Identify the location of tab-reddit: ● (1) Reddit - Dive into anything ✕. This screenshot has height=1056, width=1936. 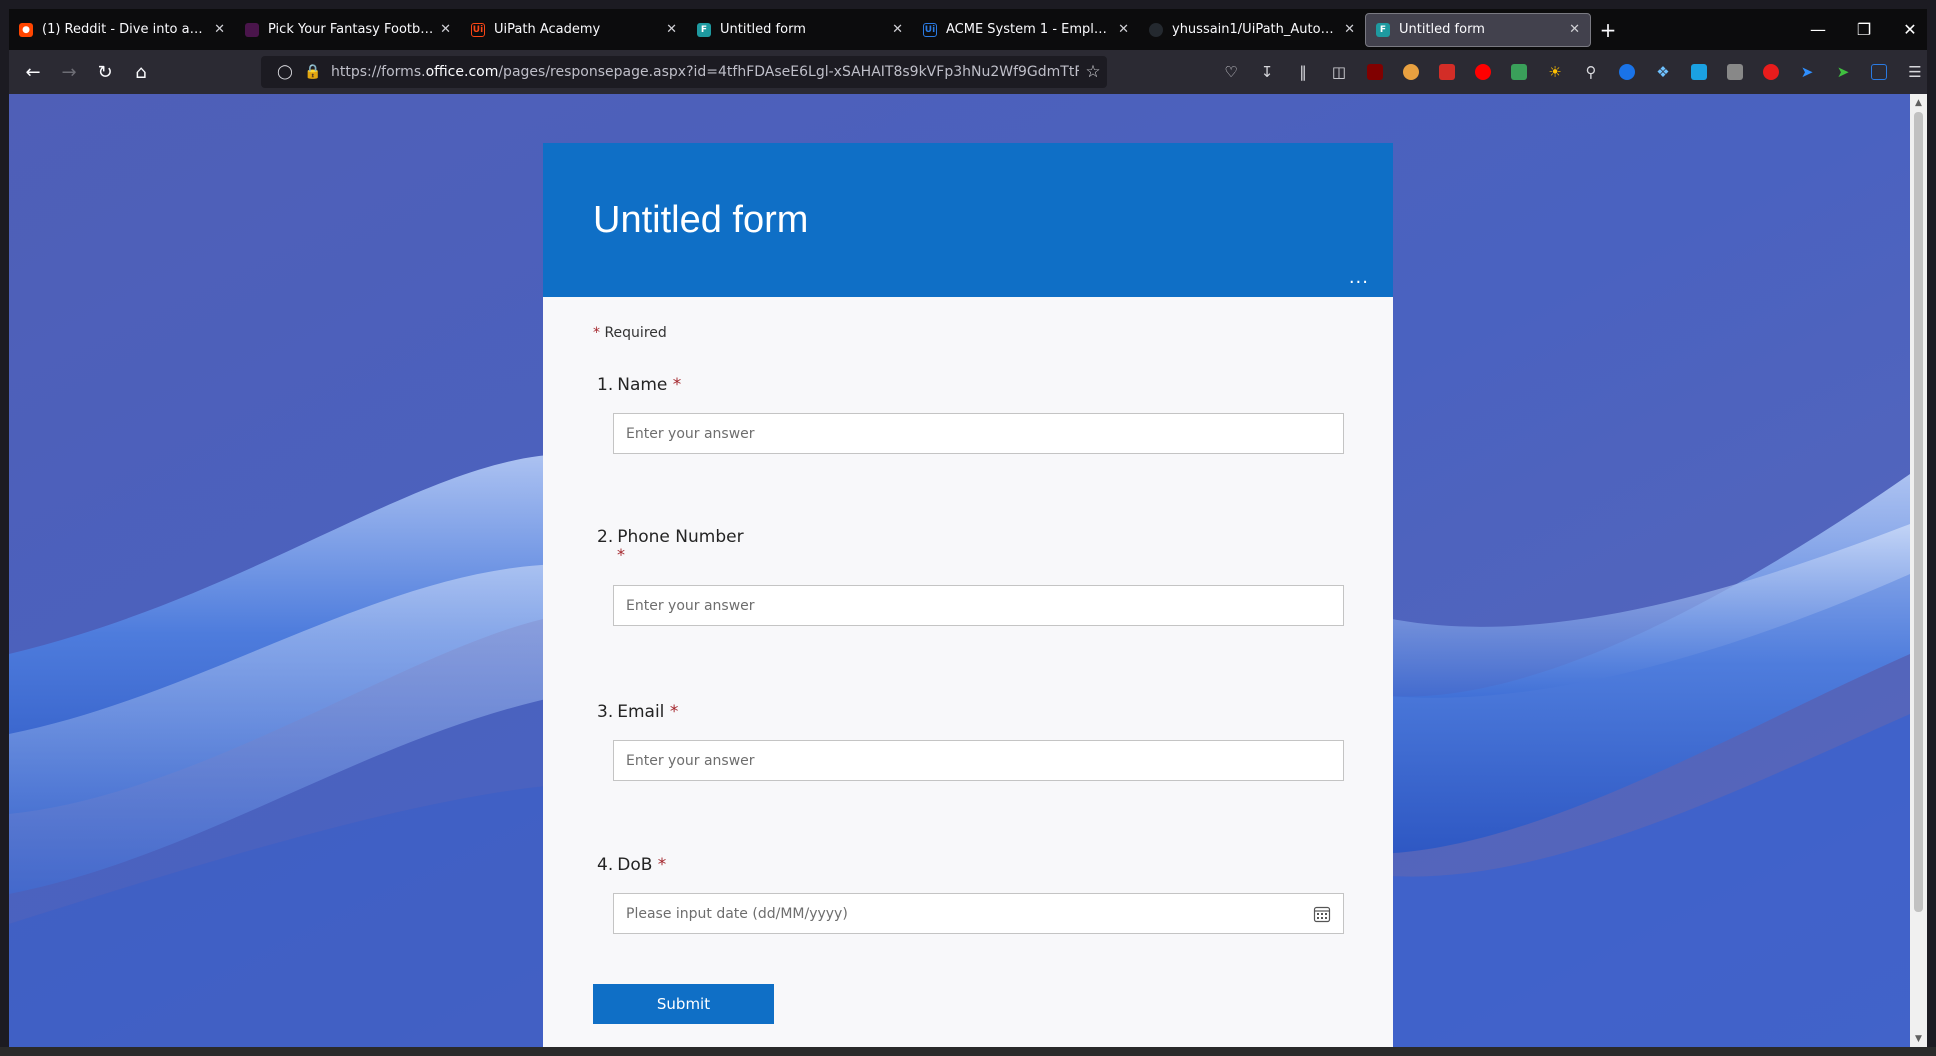
(122, 30).